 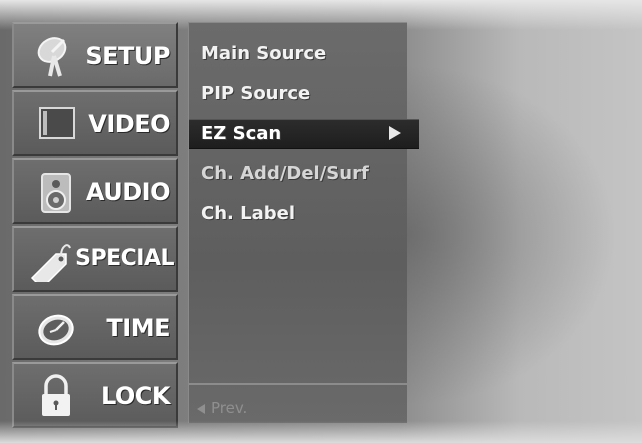 What do you see at coordinates (56, 330) in the screenshot?
I see `clock-icon` at bounding box center [56, 330].